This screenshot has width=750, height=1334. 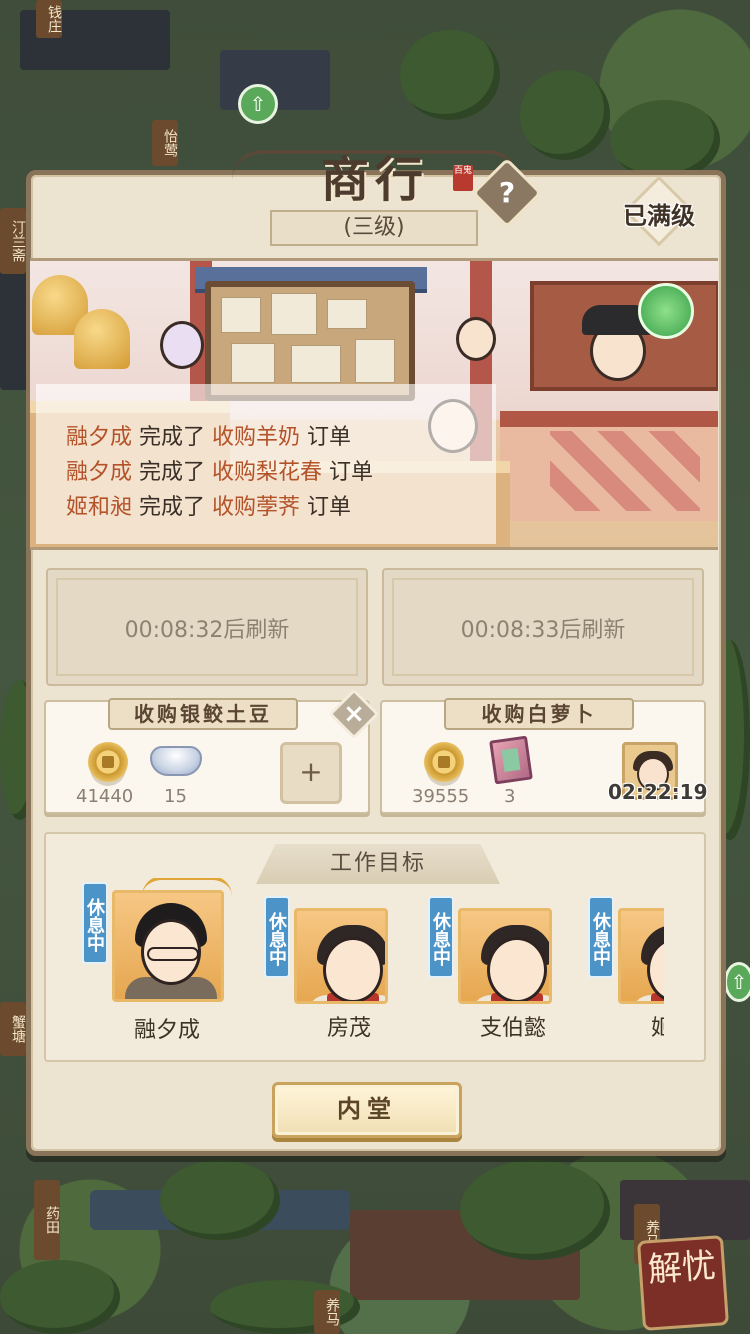 What do you see at coordinates (659, 216) in the screenshot?
I see `max-level-label: 已满级` at bounding box center [659, 216].